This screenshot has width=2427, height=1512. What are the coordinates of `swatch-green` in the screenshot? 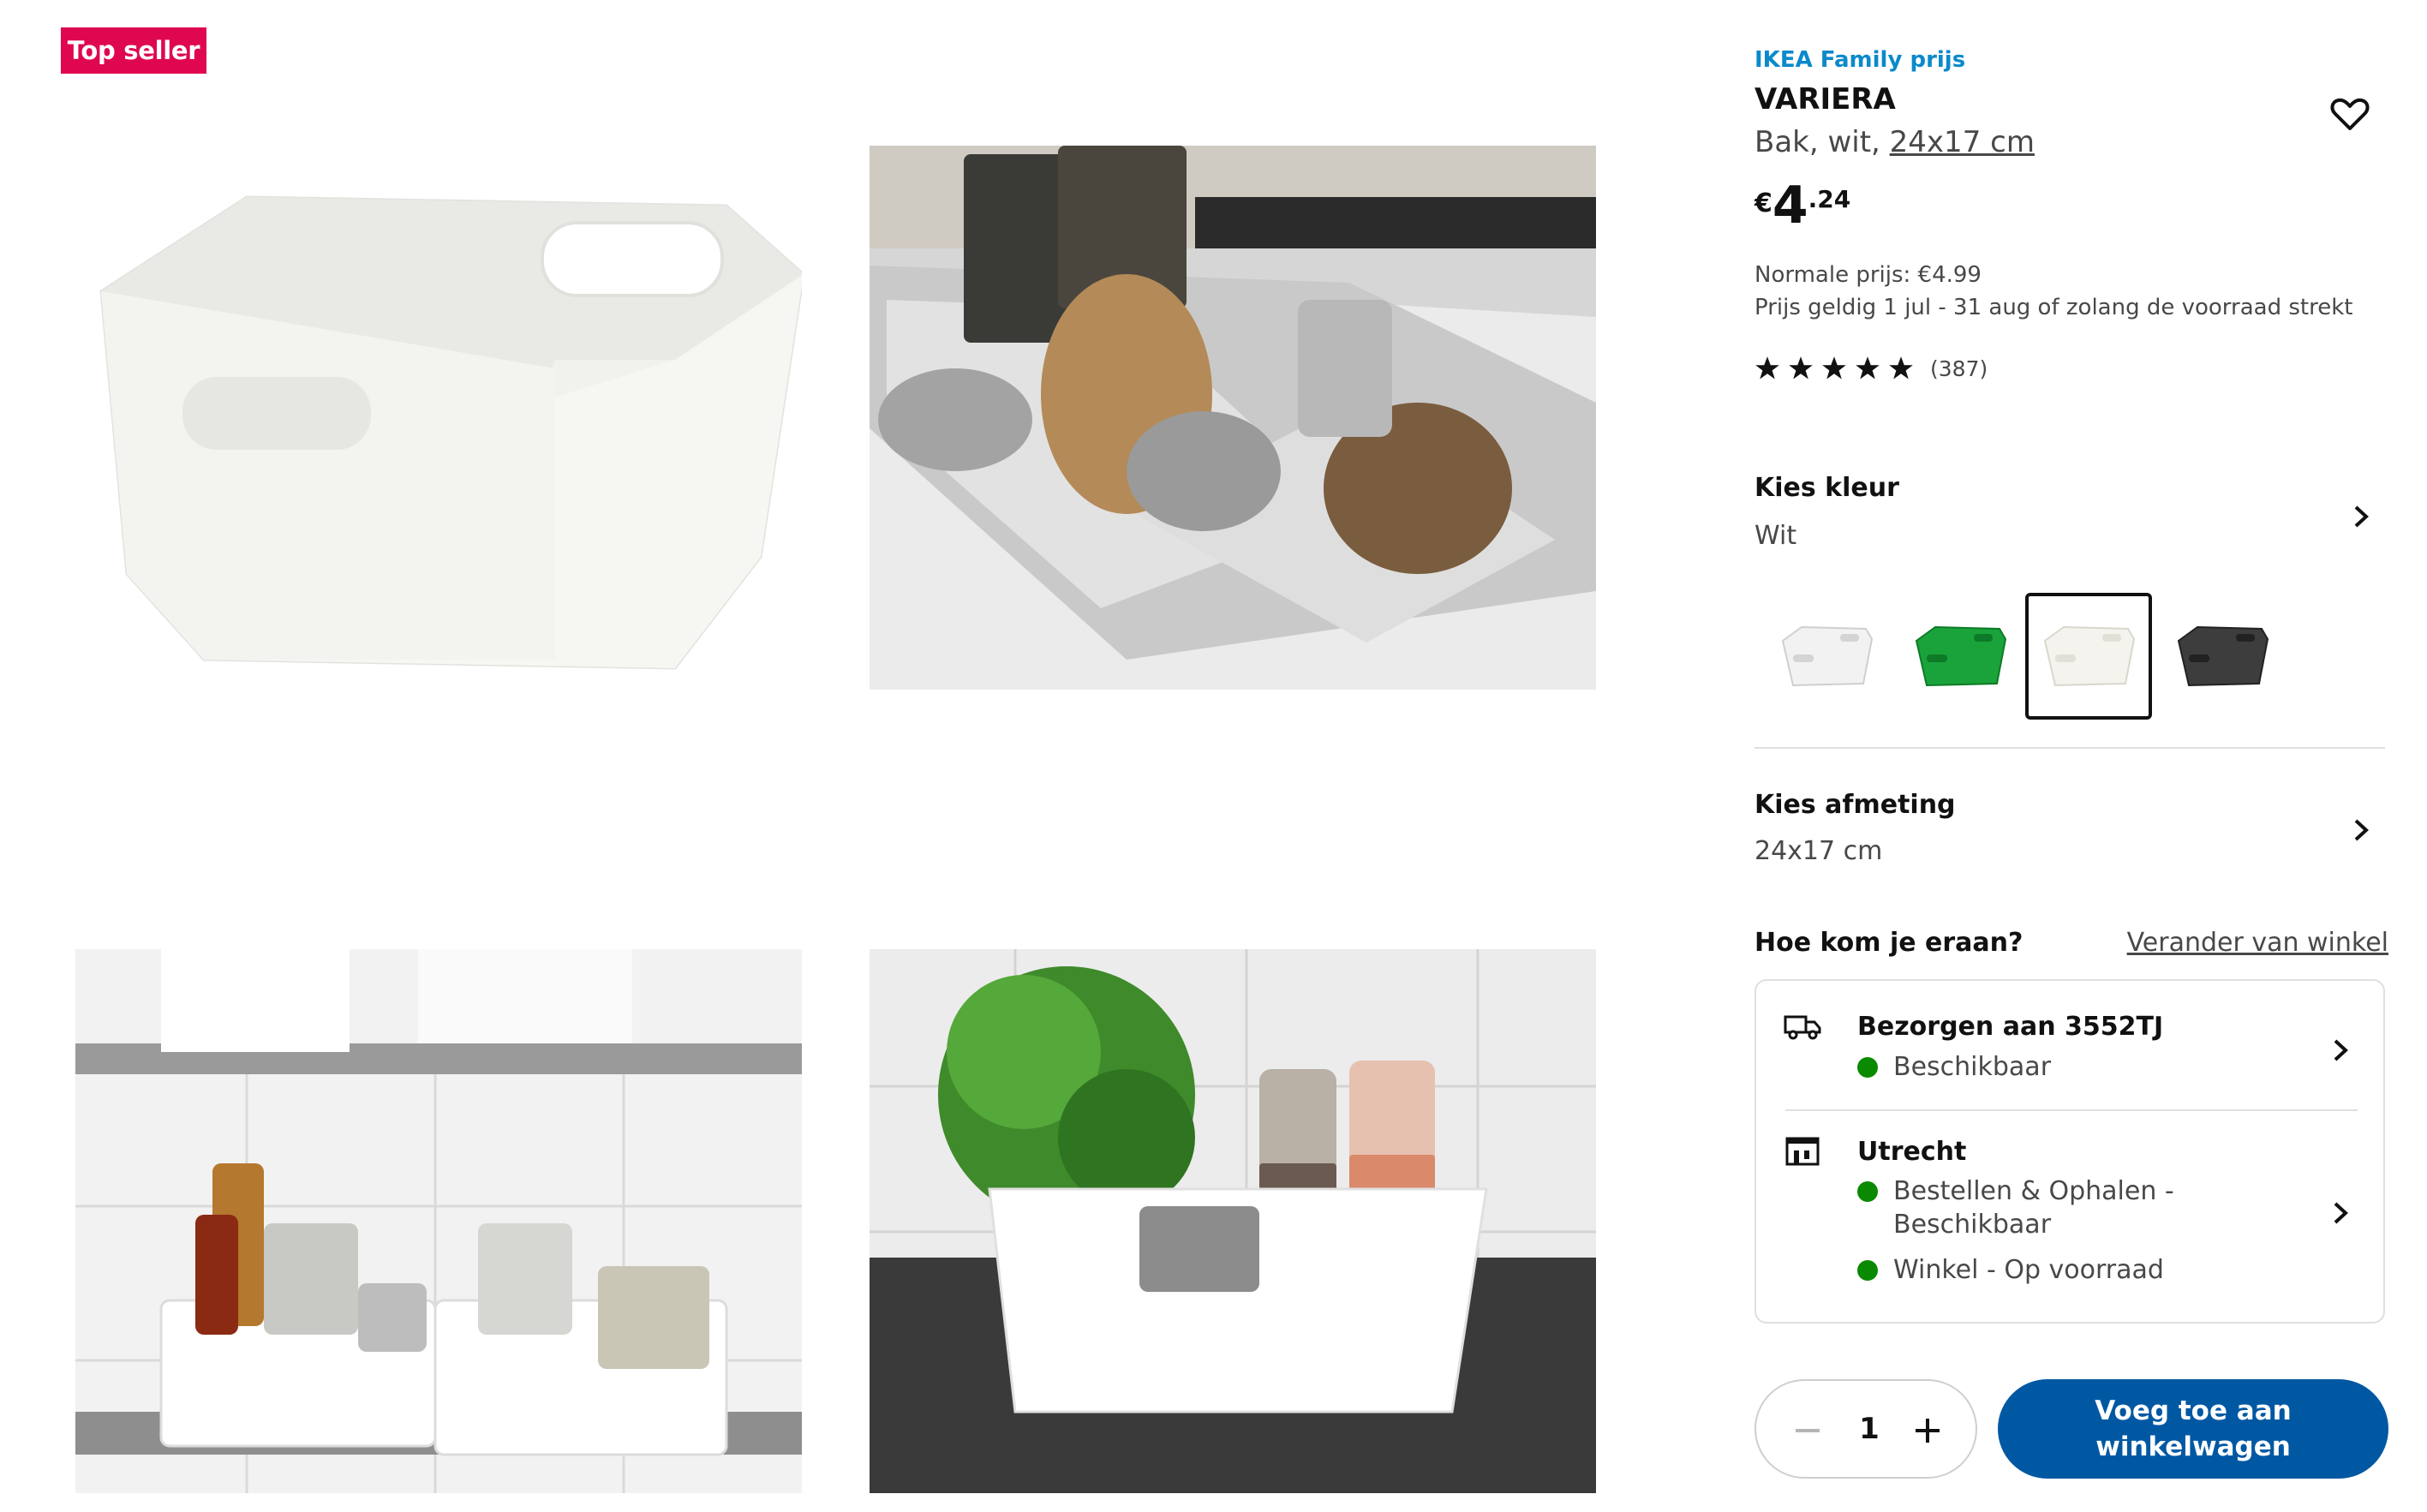 It's located at (1960, 656).